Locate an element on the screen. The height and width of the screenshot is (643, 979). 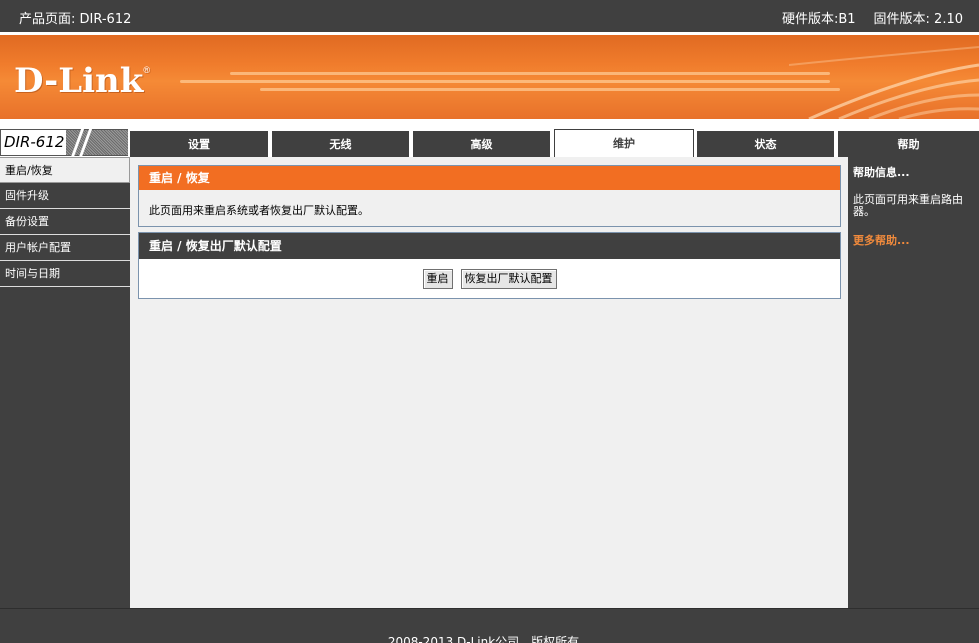
model-badge-pattern is located at coordinates (97, 143).